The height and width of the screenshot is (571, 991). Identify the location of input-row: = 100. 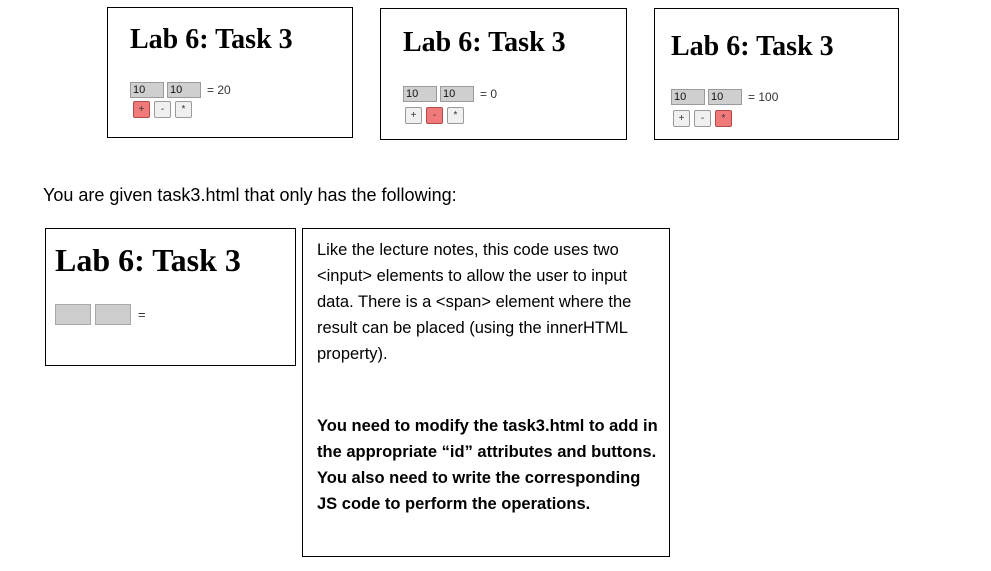
(724, 97).